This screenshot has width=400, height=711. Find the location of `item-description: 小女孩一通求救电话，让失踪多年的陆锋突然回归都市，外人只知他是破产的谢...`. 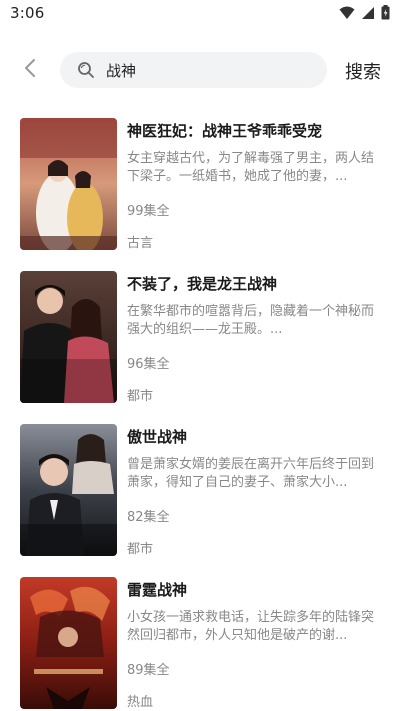

item-description: 小女孩一通求救电话，让失踪多年的陆锋突然回归都市，外人只知他是破产的谢... is located at coordinates (251, 626).